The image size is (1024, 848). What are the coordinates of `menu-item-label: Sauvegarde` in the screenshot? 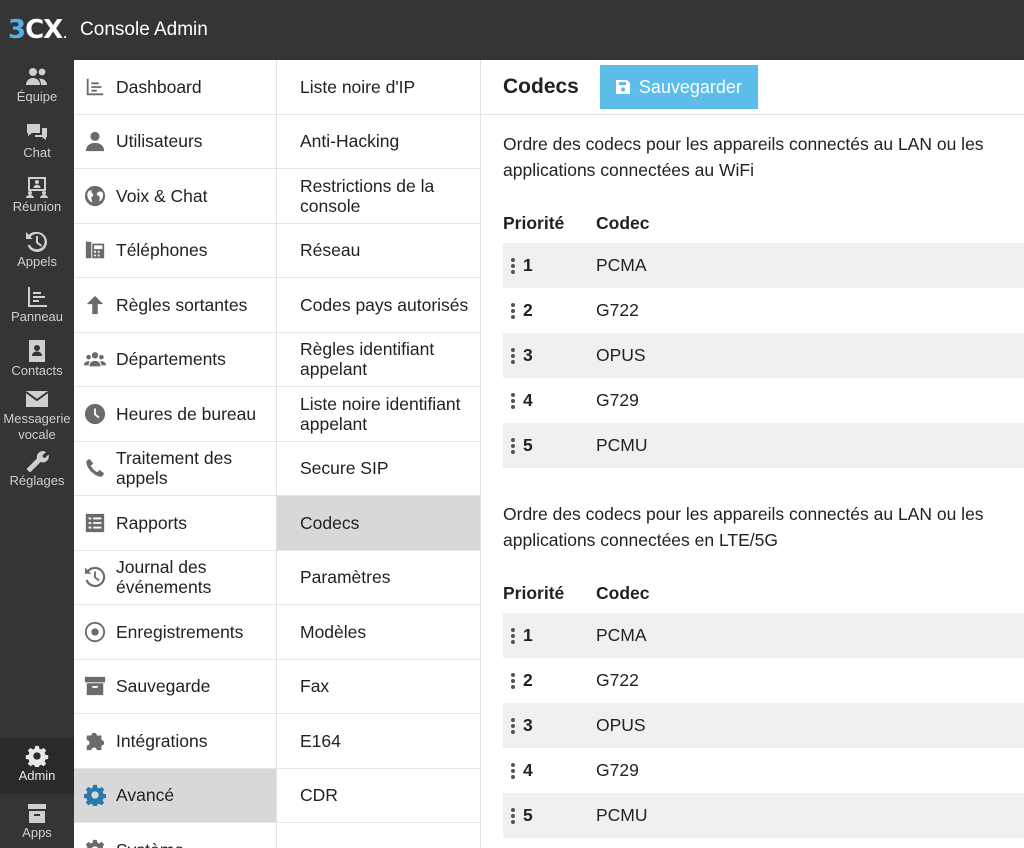 It's located at (163, 686).